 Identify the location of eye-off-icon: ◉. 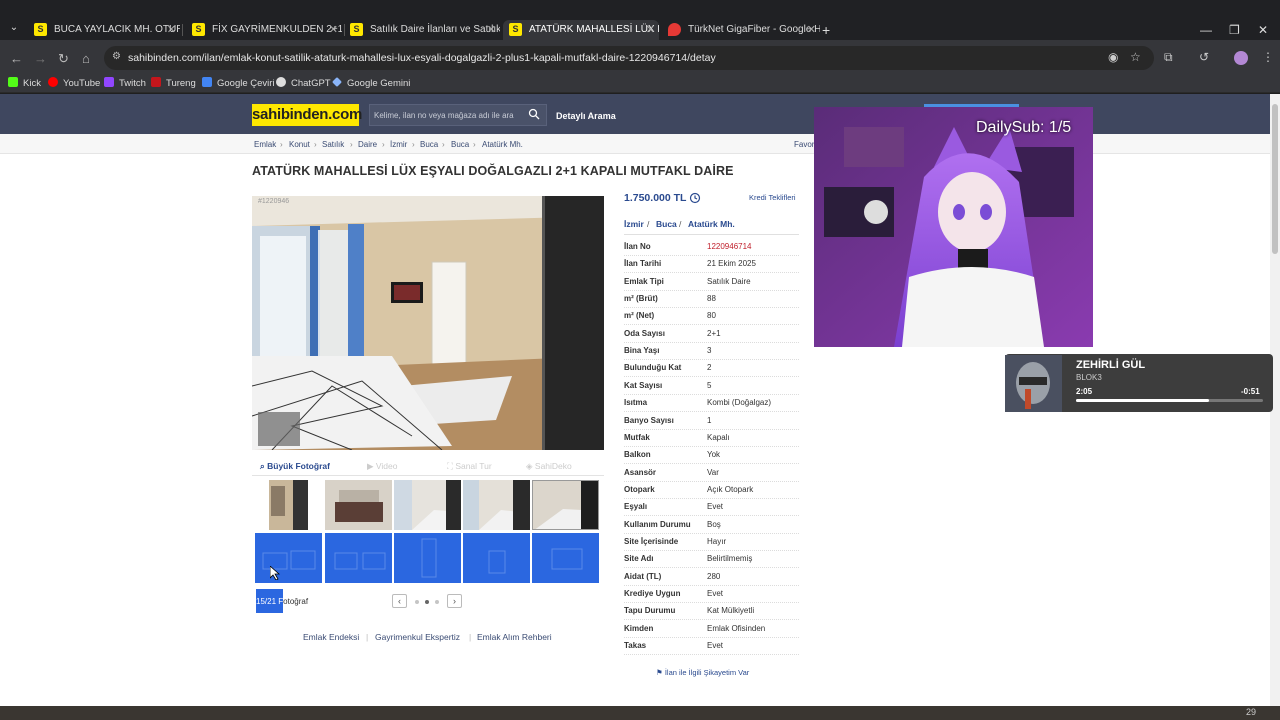
(1113, 57).